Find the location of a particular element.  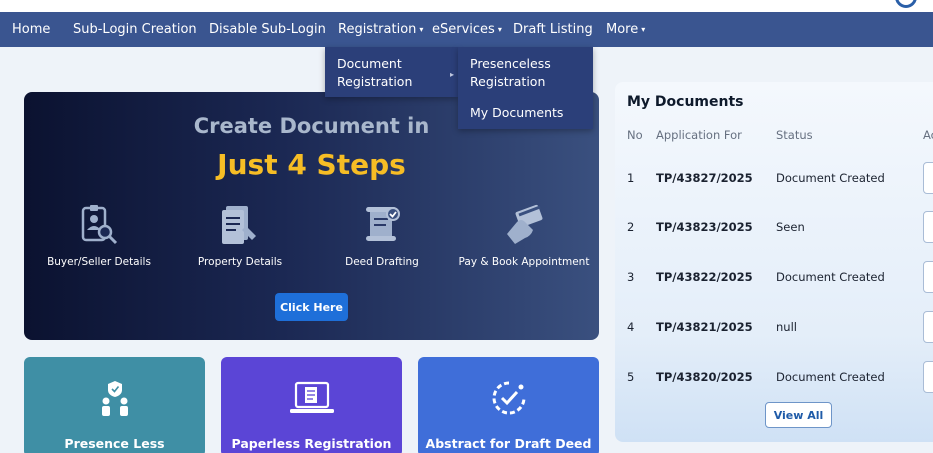

row-application: TP/43821/2025 is located at coordinates (704, 327).